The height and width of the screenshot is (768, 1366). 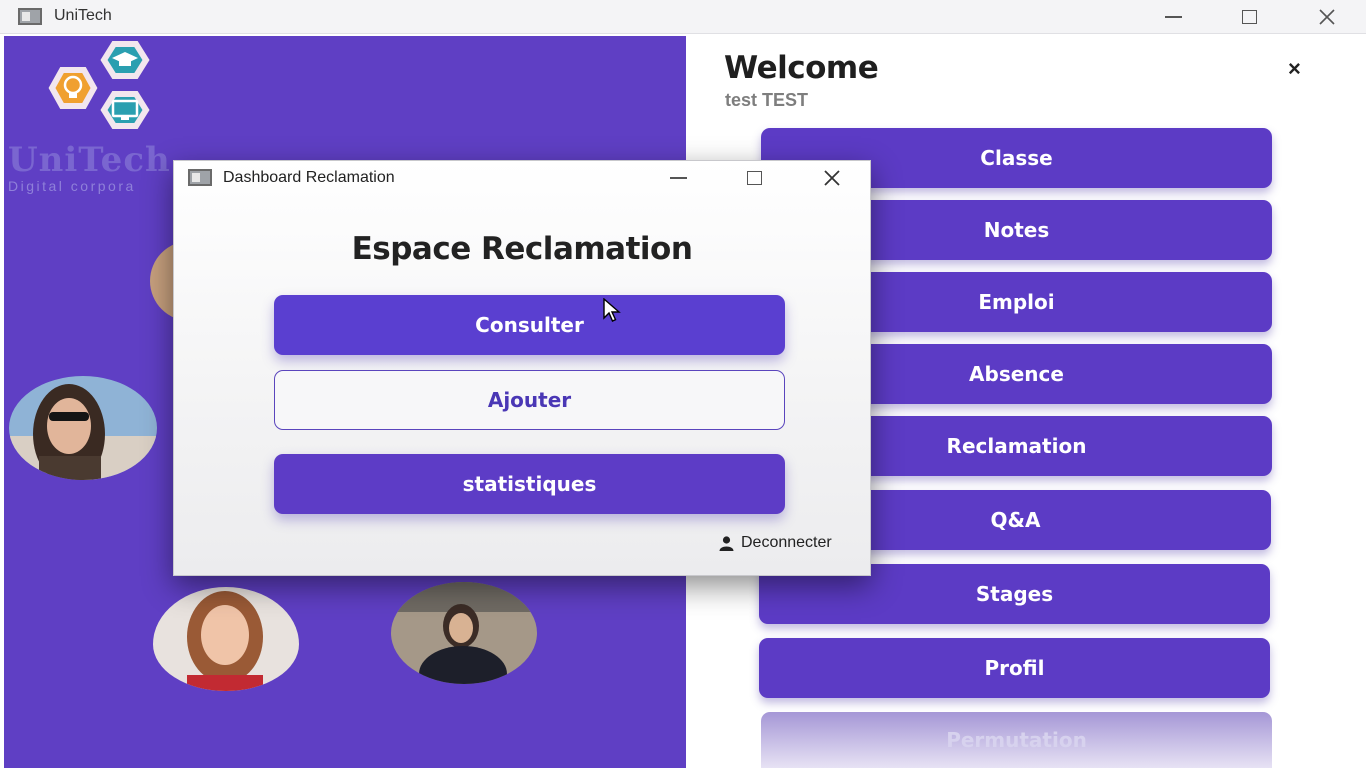 I want to click on logout-link: Deconnecter, so click(x=775, y=543).